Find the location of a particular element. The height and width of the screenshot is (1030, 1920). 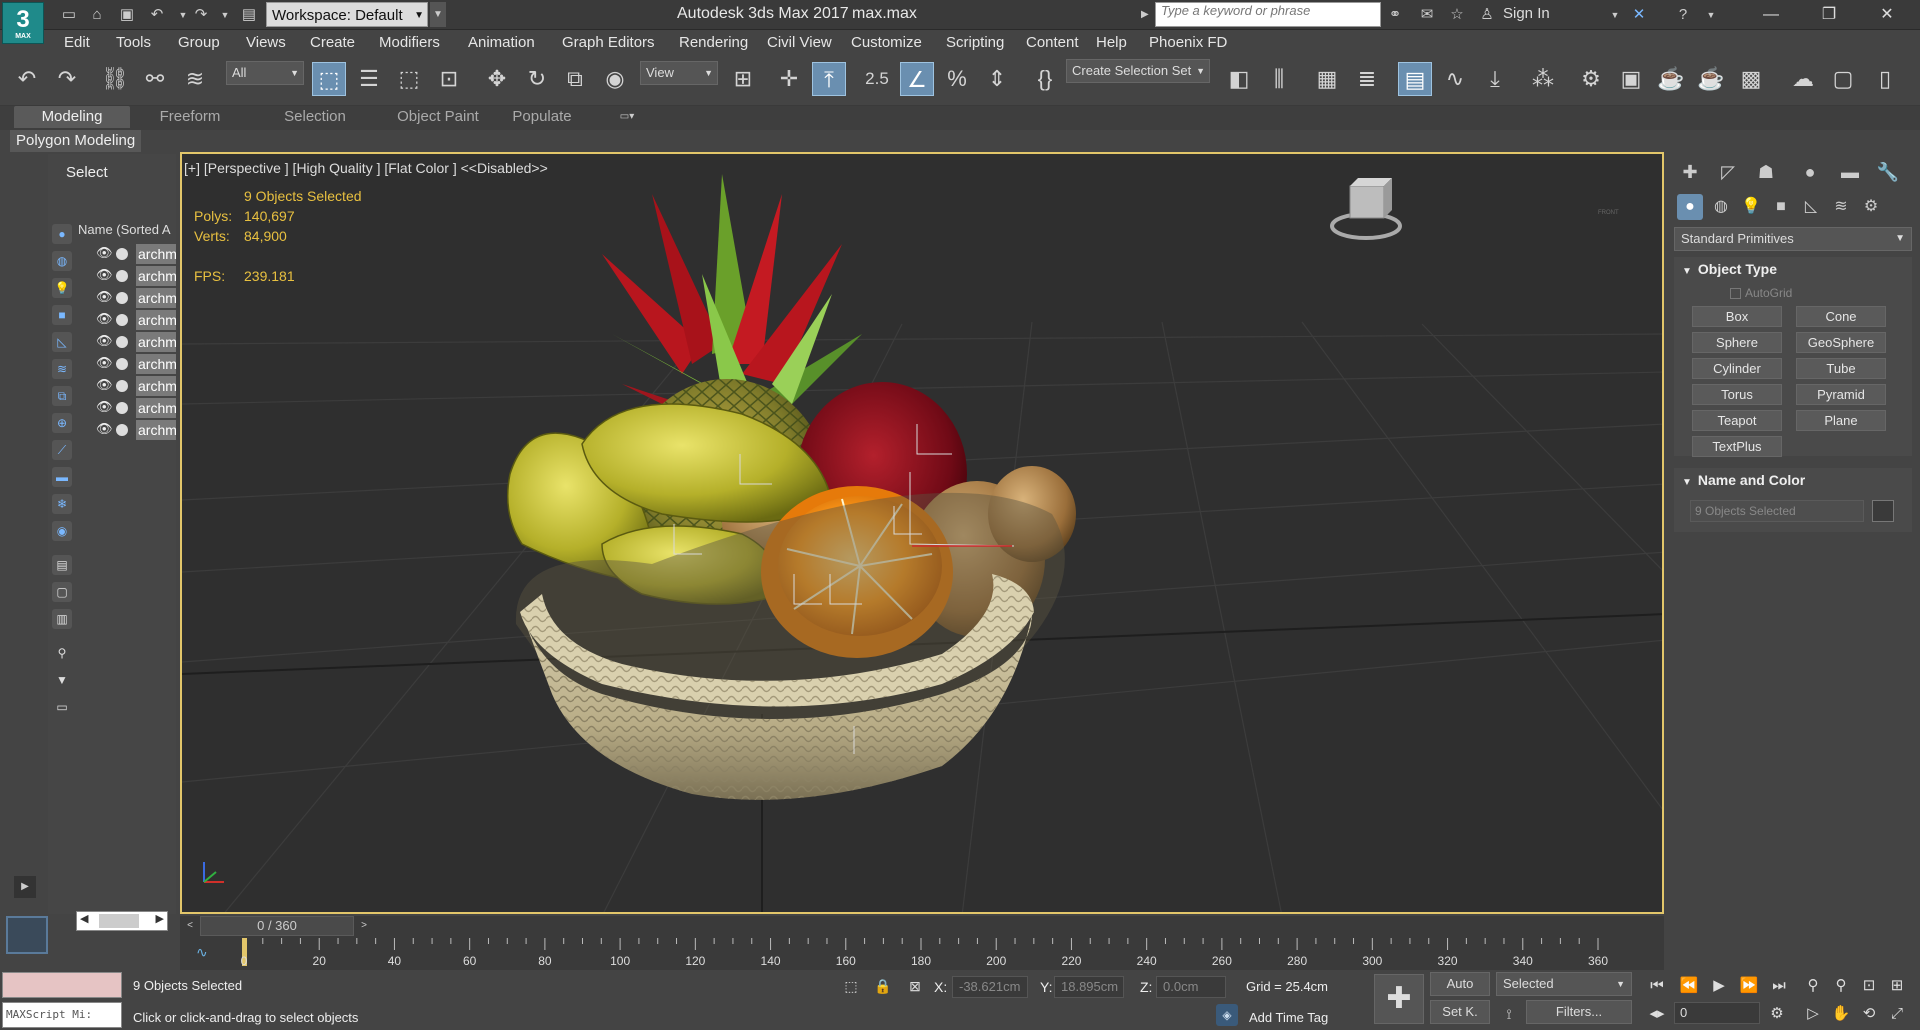

filter-geometry-icon: ● is located at coordinates (62, 234).